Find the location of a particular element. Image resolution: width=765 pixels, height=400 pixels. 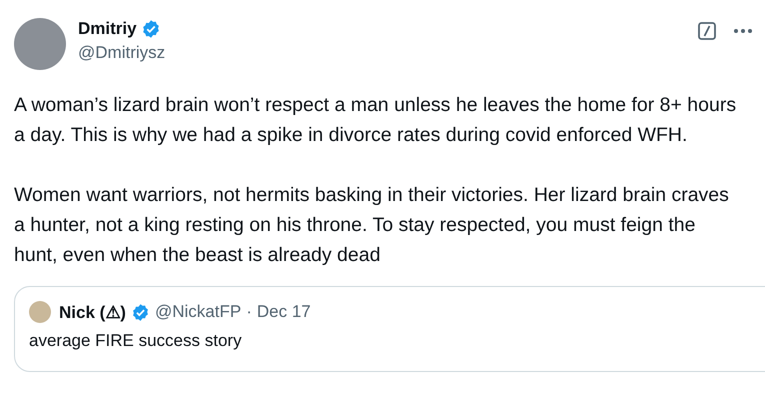

author-name: Dmitriy is located at coordinates (107, 29).